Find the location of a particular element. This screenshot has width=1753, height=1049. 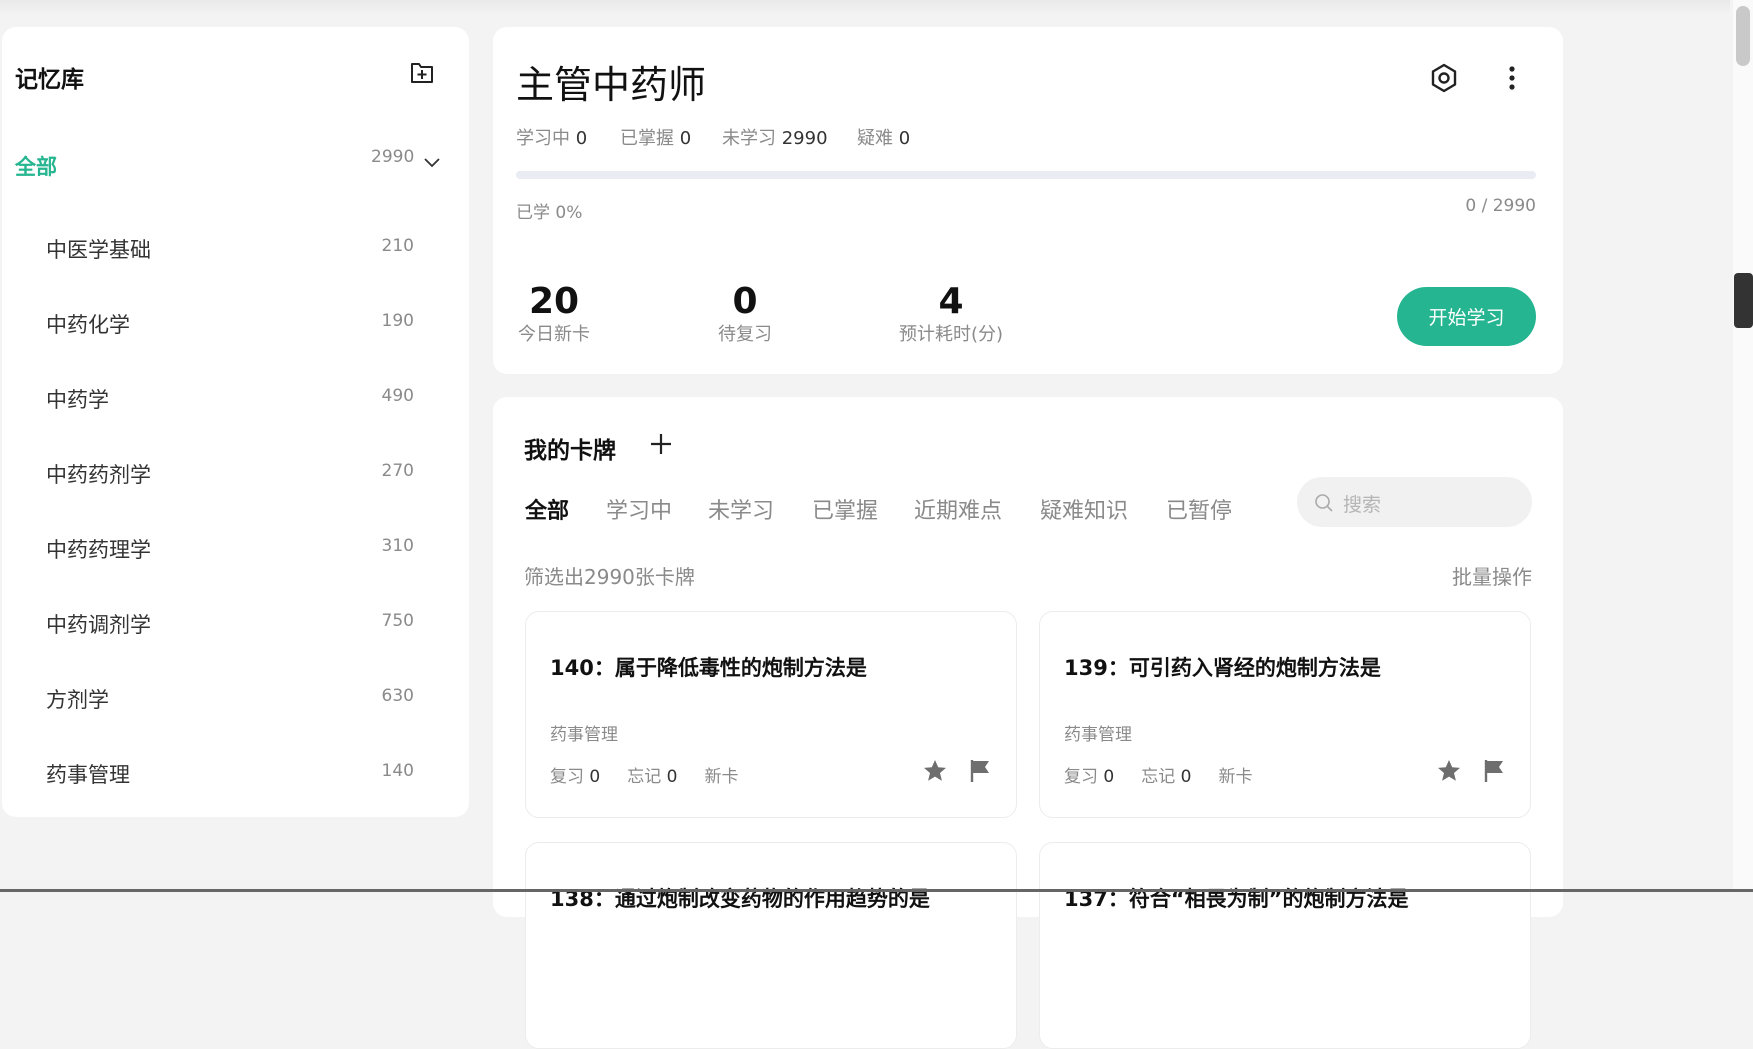

start-learning-button: 开始学习 is located at coordinates (1466, 316).